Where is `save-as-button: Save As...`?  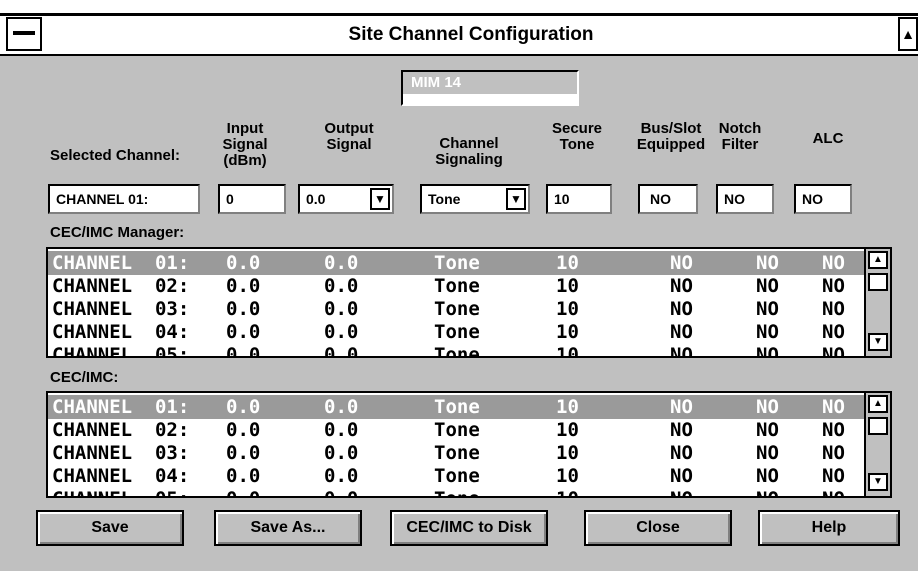 save-as-button: Save As... is located at coordinates (288, 528).